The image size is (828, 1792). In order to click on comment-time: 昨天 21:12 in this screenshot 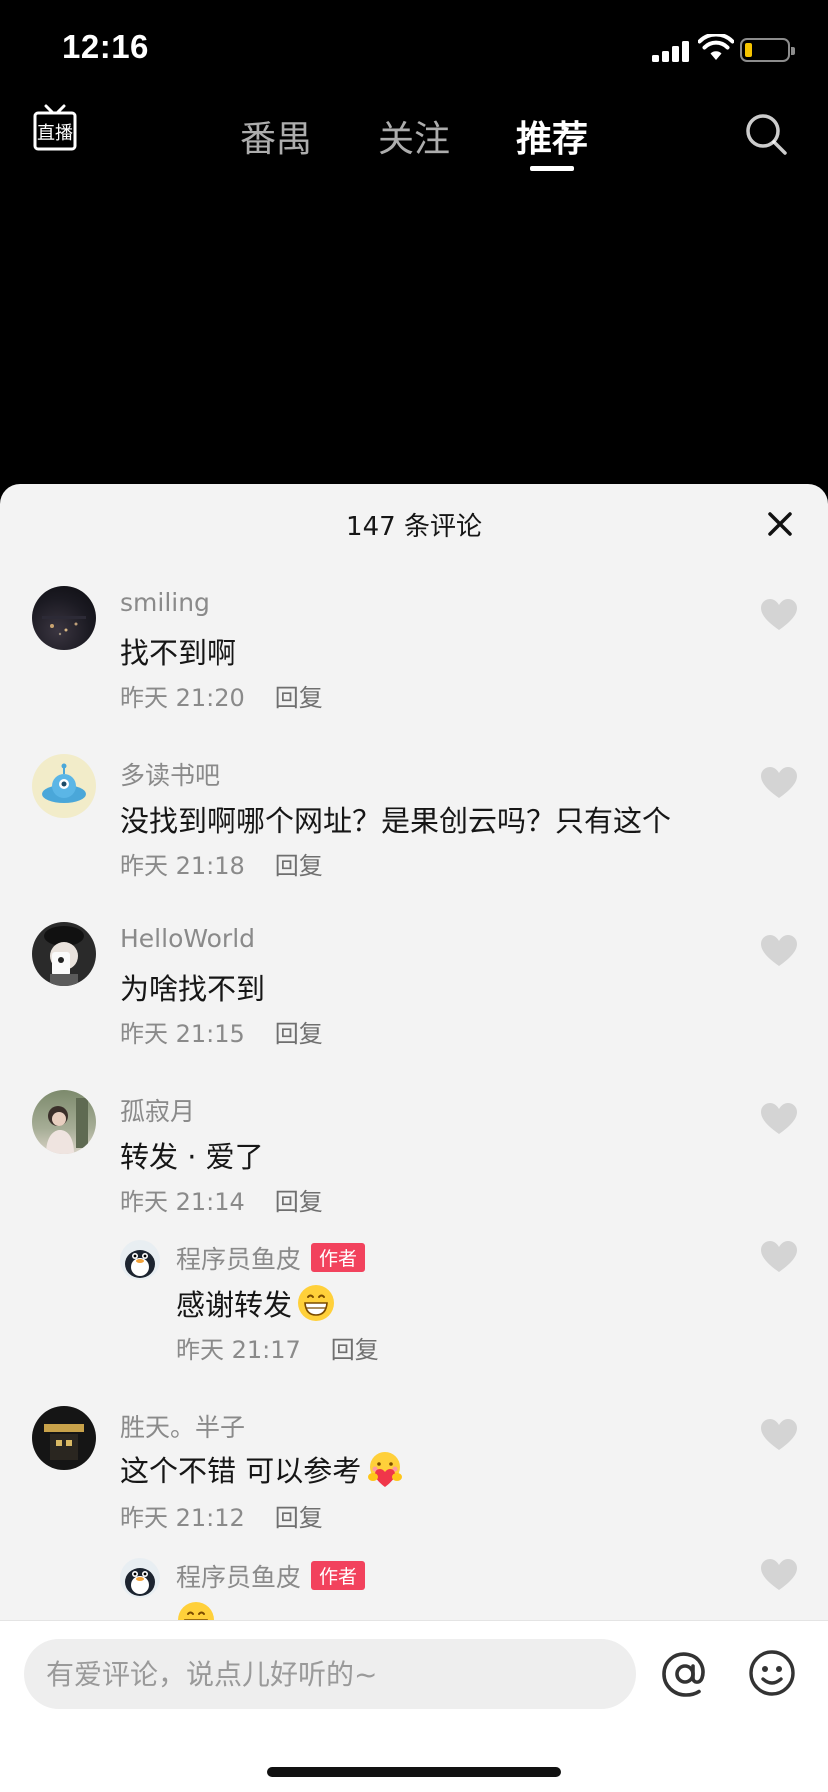, I will do `click(182, 1518)`.